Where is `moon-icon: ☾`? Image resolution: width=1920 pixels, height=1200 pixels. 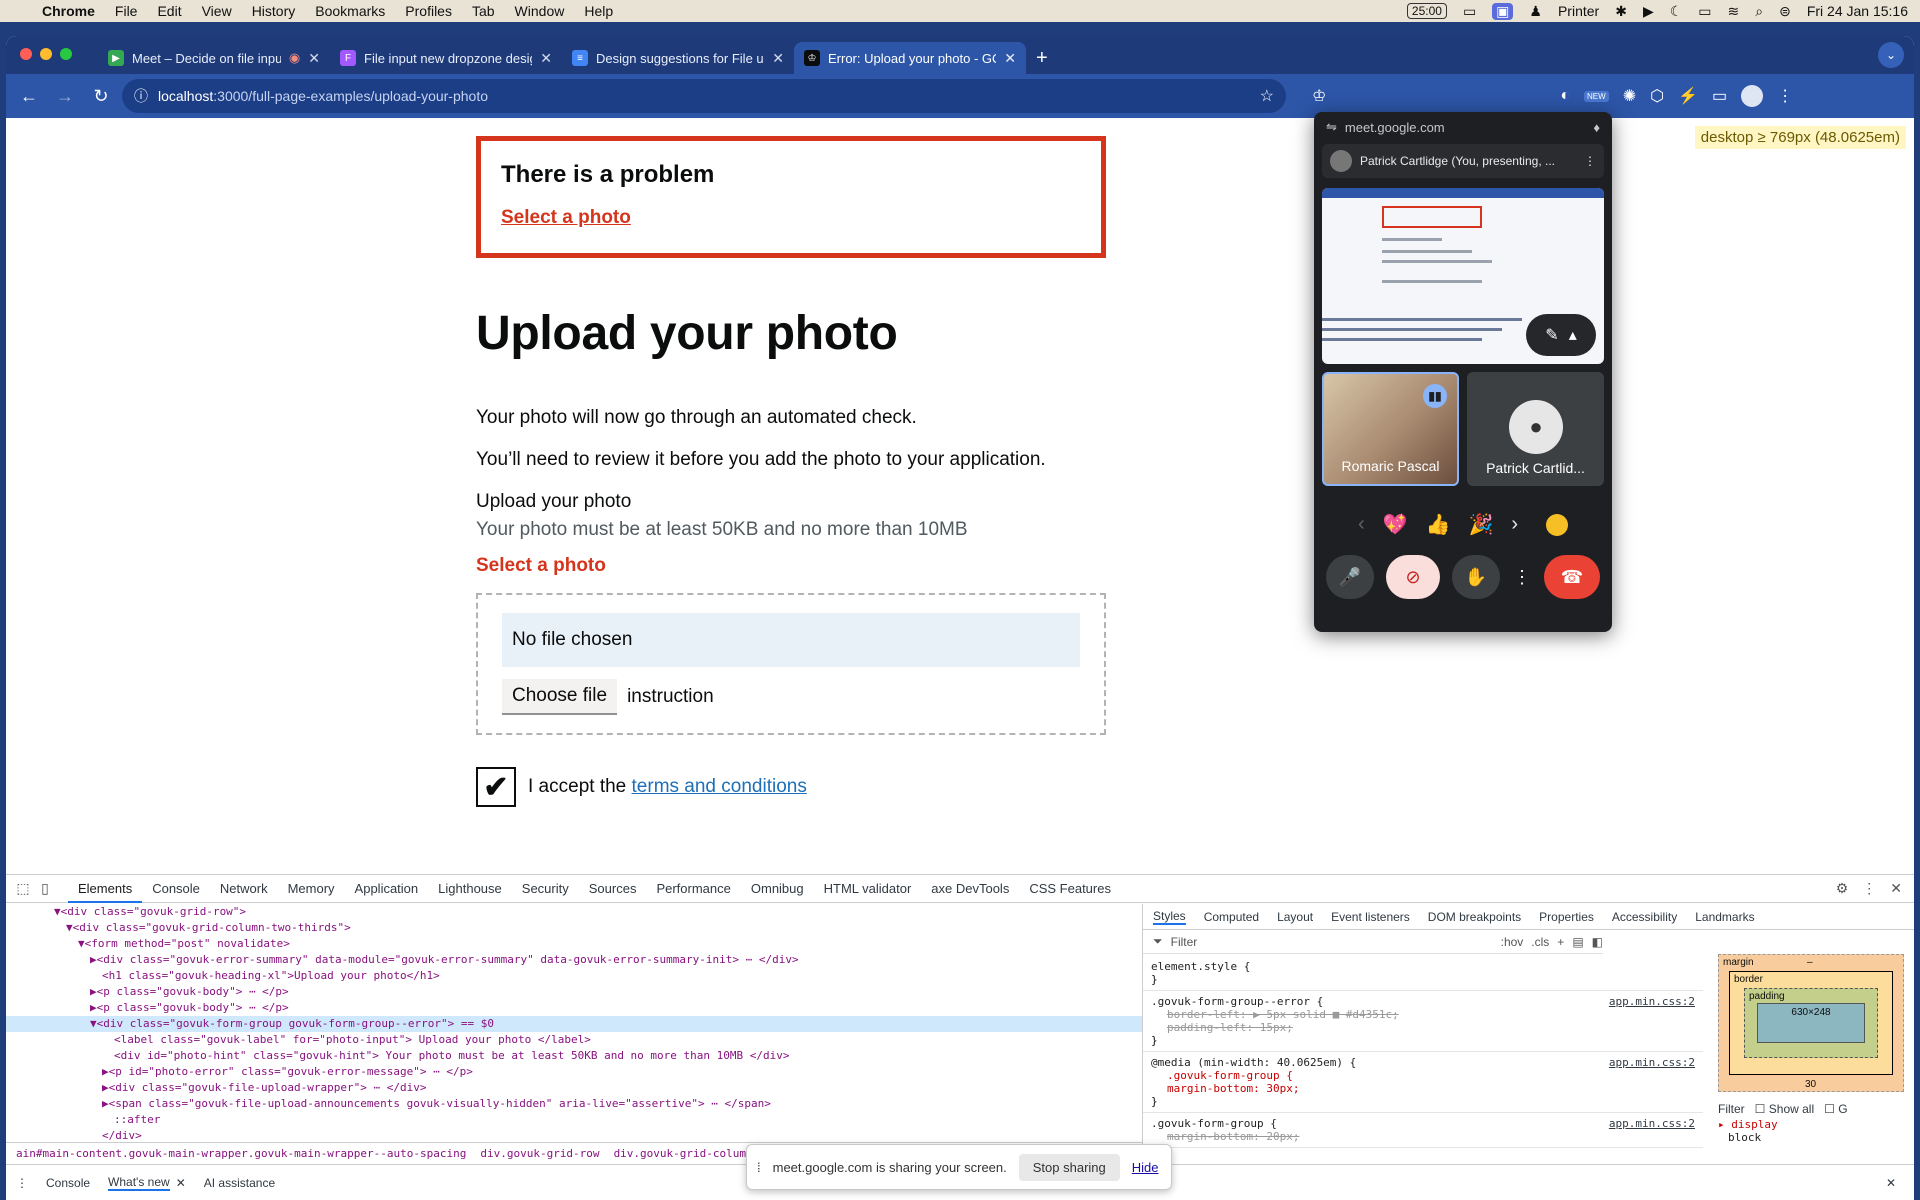 moon-icon: ☾ is located at coordinates (1676, 11).